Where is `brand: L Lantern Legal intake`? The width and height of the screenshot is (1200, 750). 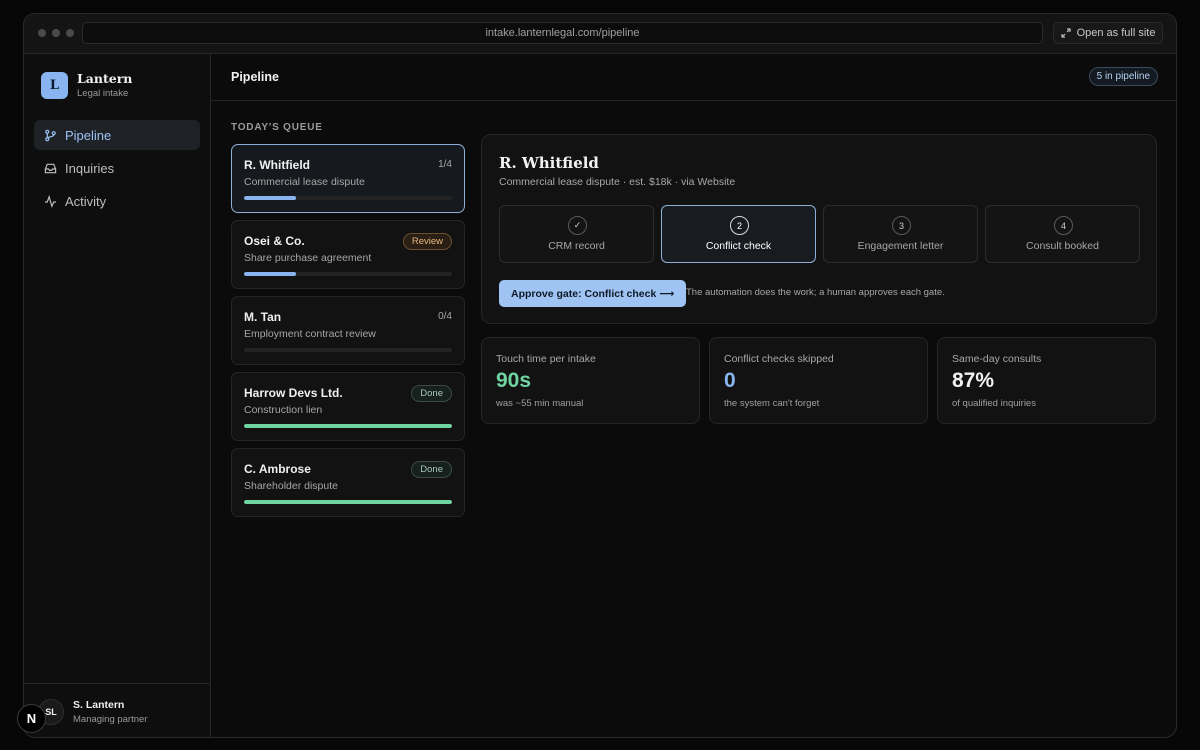 brand: L Lantern Legal intake is located at coordinates (86, 85).